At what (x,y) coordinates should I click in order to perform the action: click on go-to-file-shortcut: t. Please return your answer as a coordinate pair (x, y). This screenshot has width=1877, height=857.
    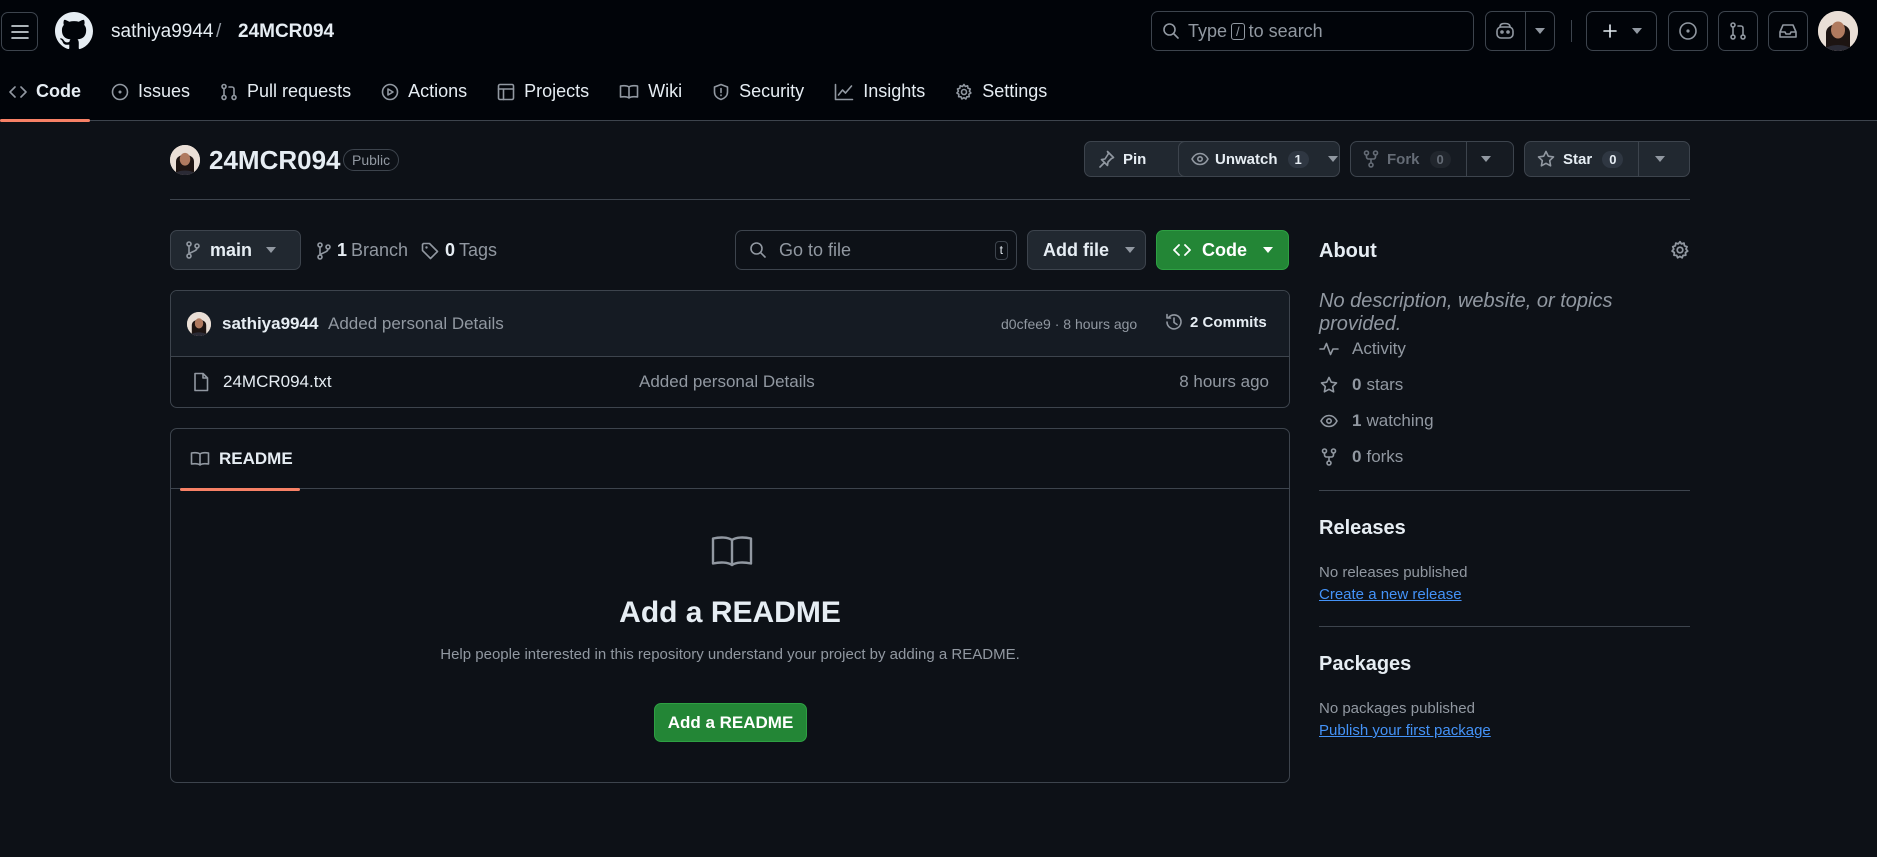
    Looking at the image, I should click on (1001, 250).